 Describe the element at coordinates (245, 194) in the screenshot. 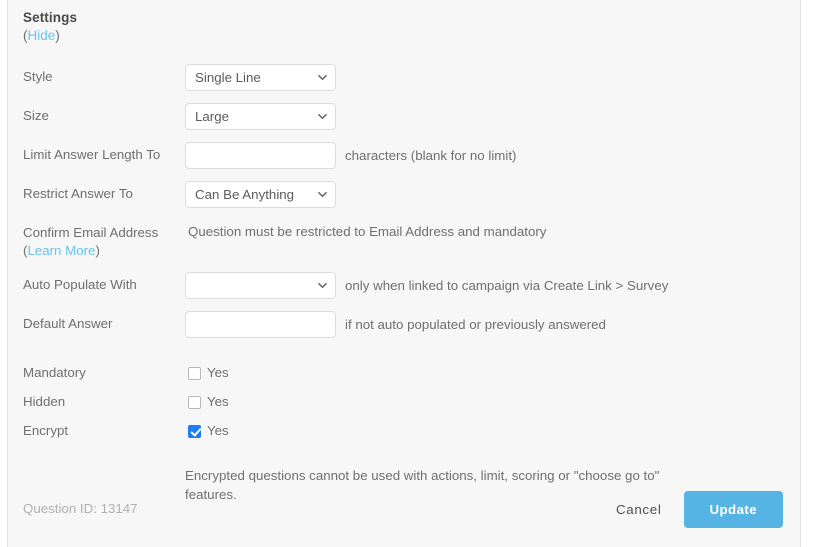

I see `restrict-answer-select-value: Can Be Anything` at that location.